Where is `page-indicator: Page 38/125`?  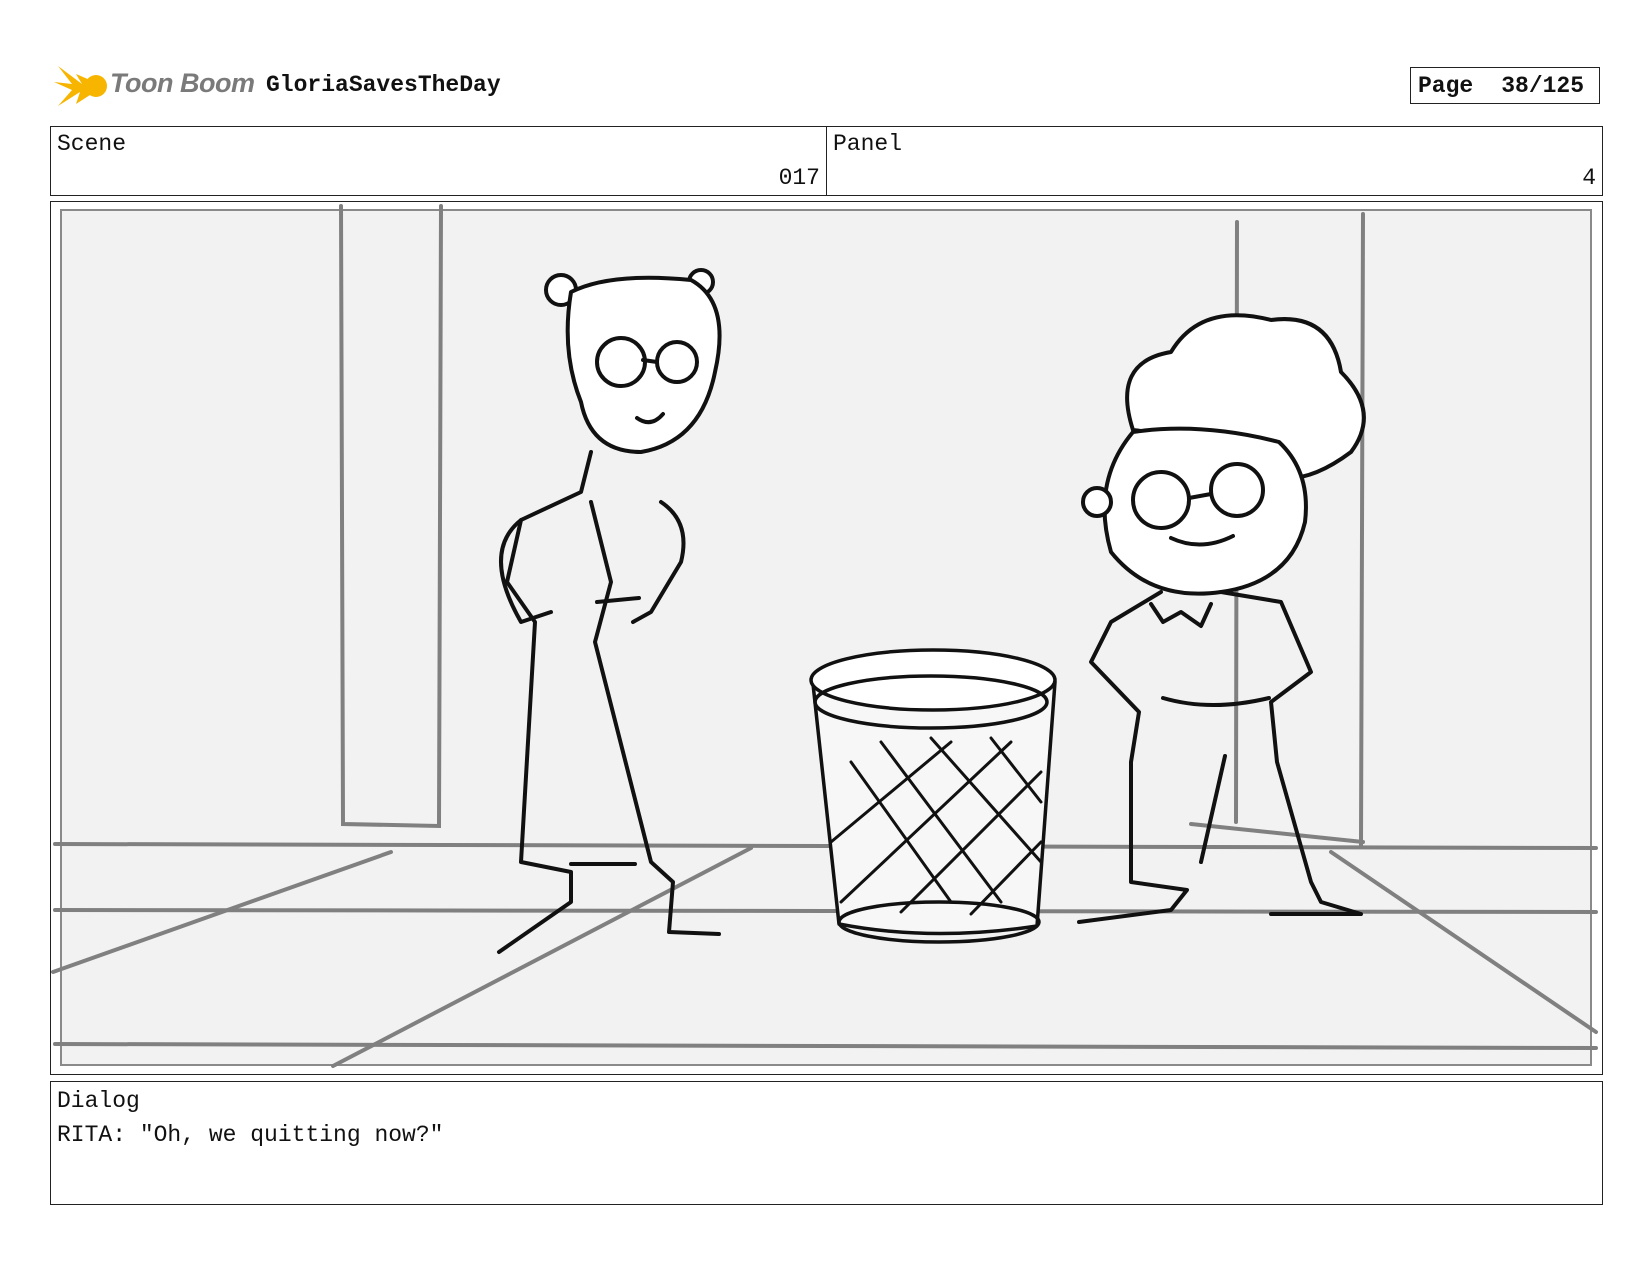 page-indicator: Page 38/125 is located at coordinates (1505, 85).